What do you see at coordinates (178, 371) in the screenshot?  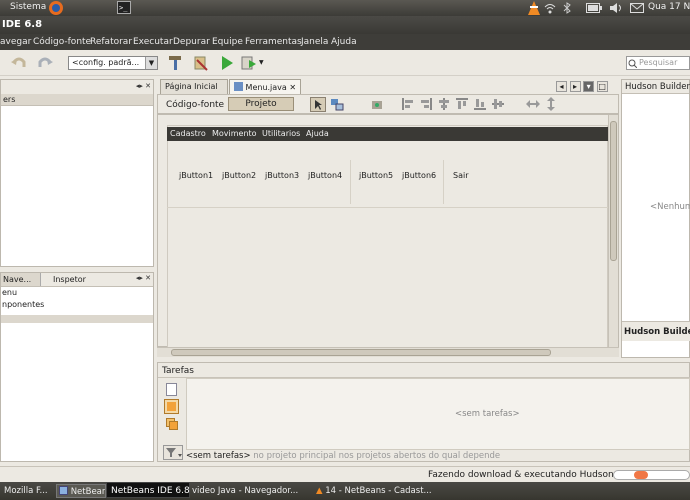 I see `tasks-title: Tarefas` at bounding box center [178, 371].